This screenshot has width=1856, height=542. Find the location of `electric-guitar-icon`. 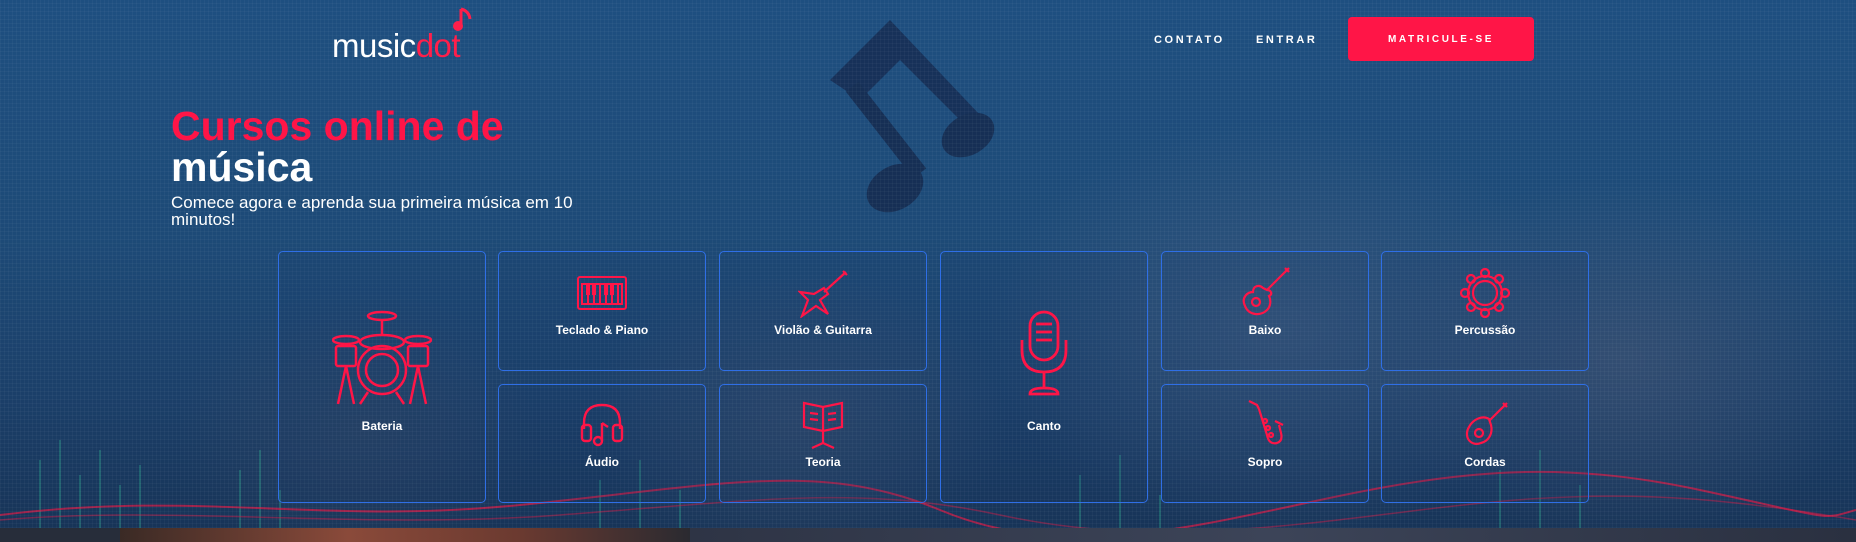

electric-guitar-icon is located at coordinates (823, 294).